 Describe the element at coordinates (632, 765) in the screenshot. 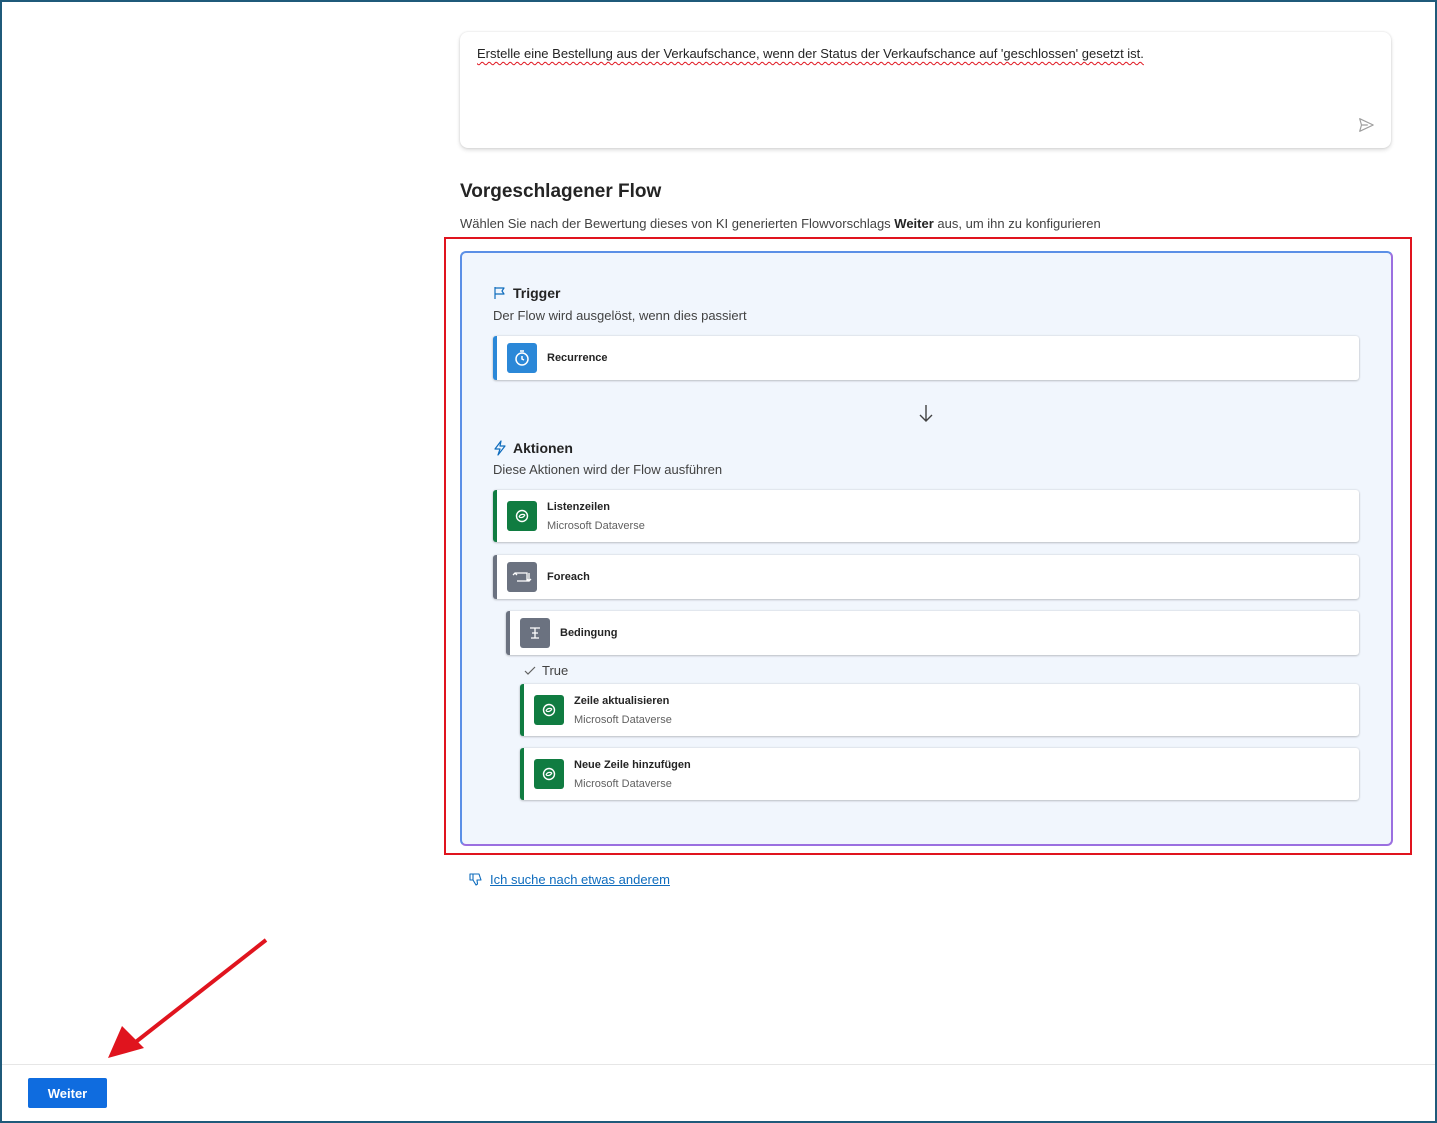

I see `step-title: Neue Zeile hinzufügen` at that location.